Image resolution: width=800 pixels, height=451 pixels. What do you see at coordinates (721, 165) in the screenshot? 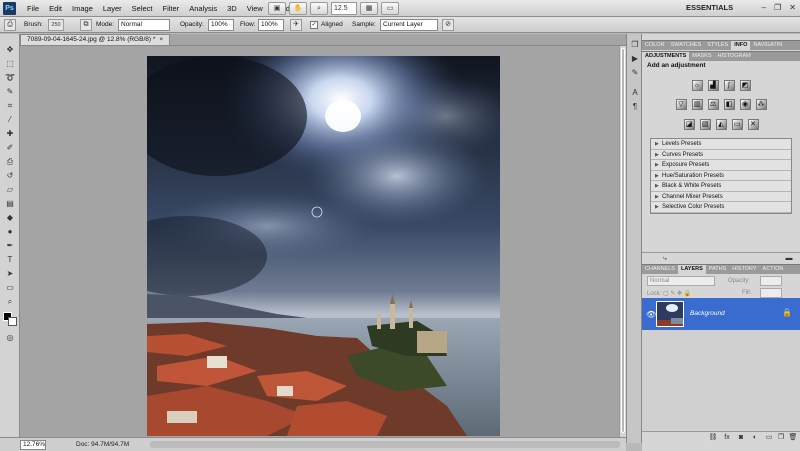
I see `preset-exposure: ▶ Exposure Presets` at bounding box center [721, 165].